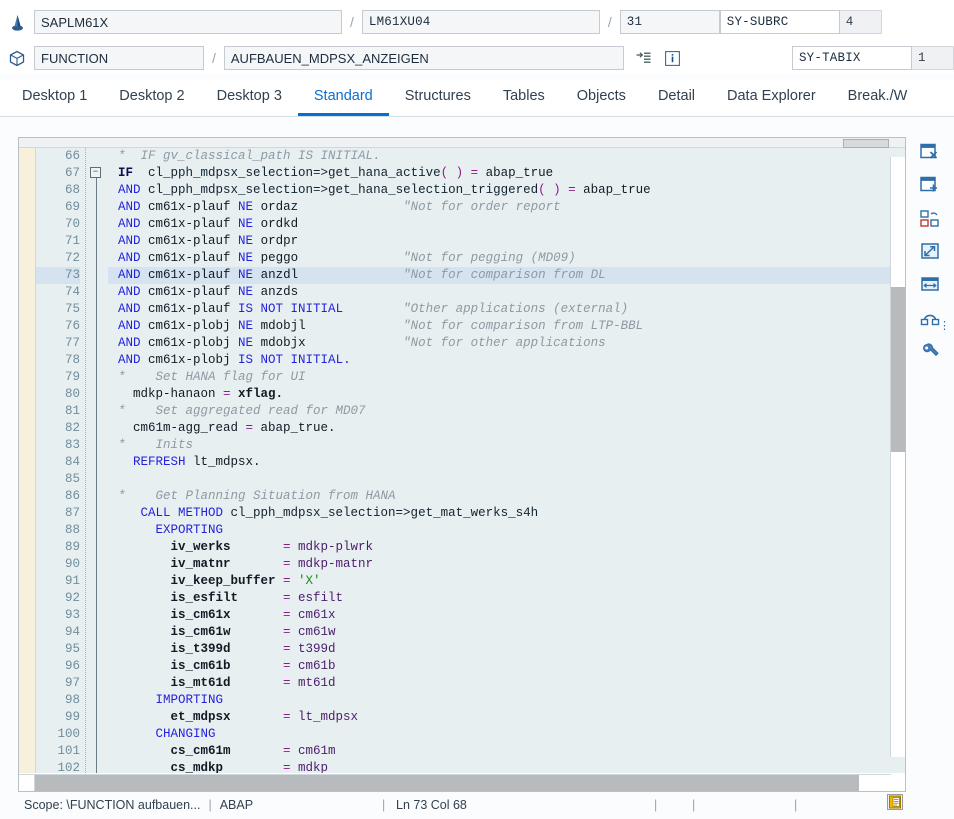 The width and height of the screenshot is (954, 819). Describe the element at coordinates (188, 22) in the screenshot. I see `program-field` at that location.